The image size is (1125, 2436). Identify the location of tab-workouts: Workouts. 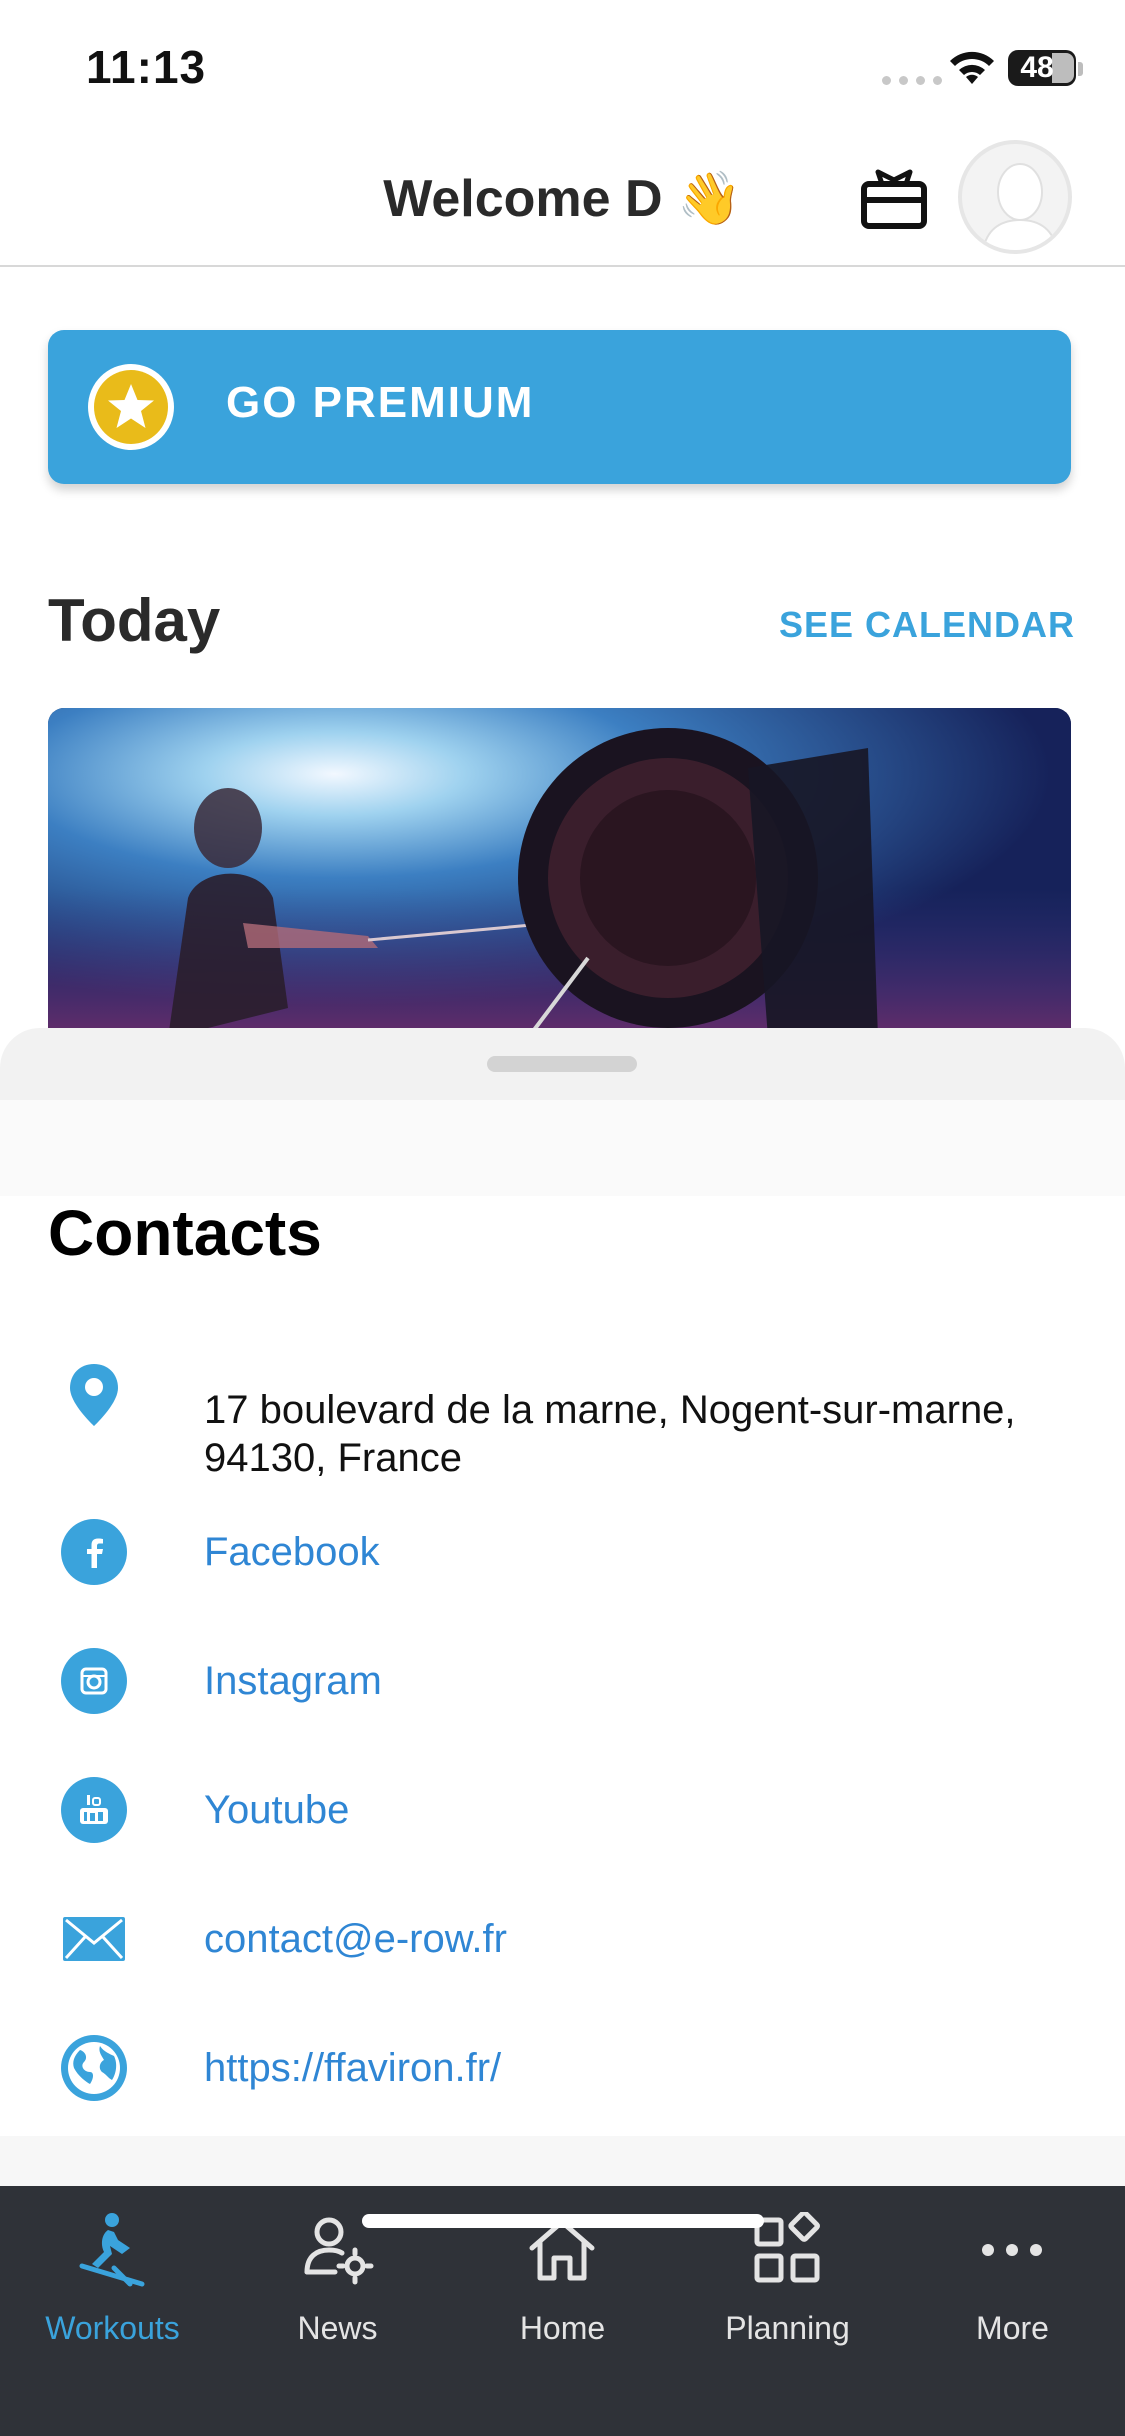
(112, 2286).